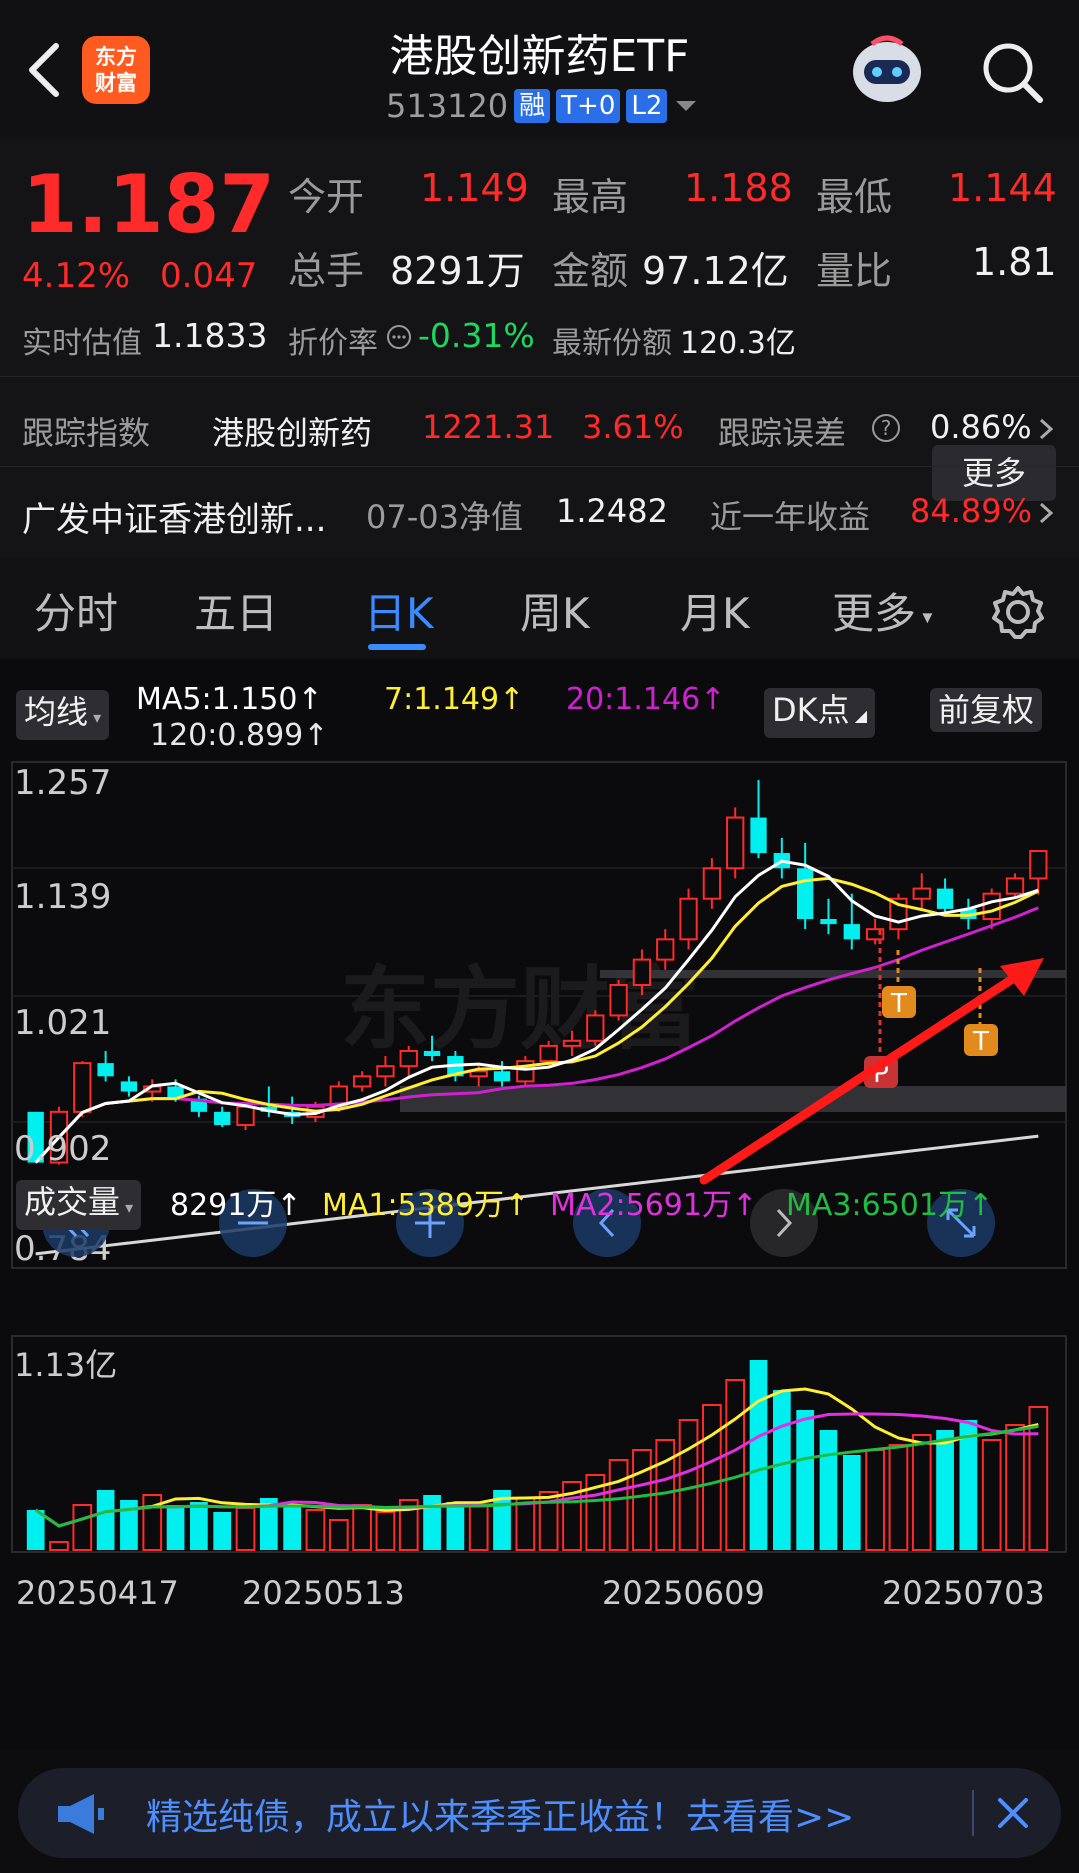 This screenshot has height=1873, width=1079. I want to click on l2-tag: L2, so click(647, 106).